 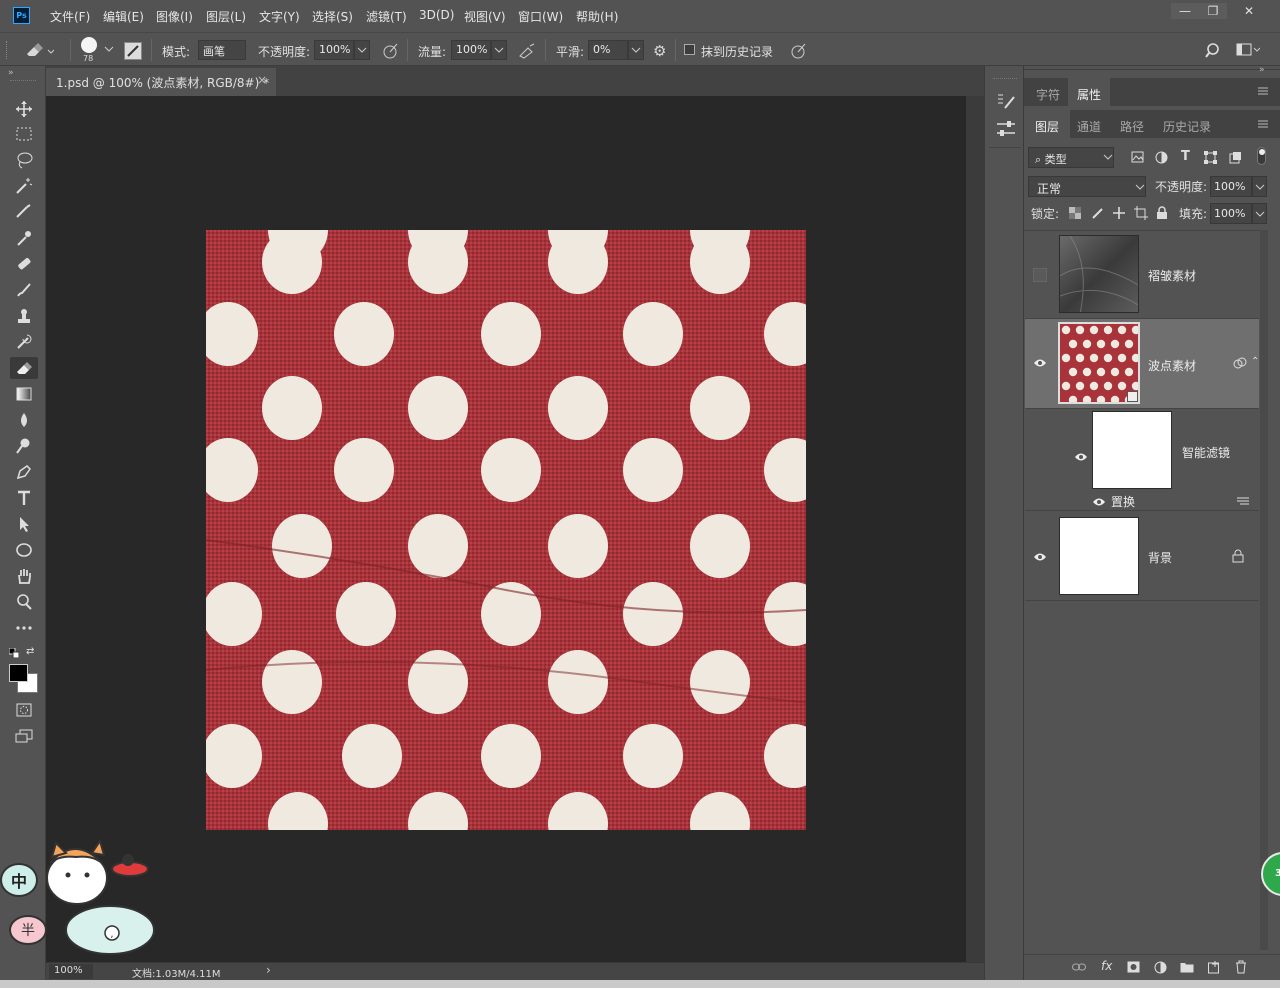 What do you see at coordinates (1262, 70) in the screenshot?
I see `expand-panels-icon: »` at bounding box center [1262, 70].